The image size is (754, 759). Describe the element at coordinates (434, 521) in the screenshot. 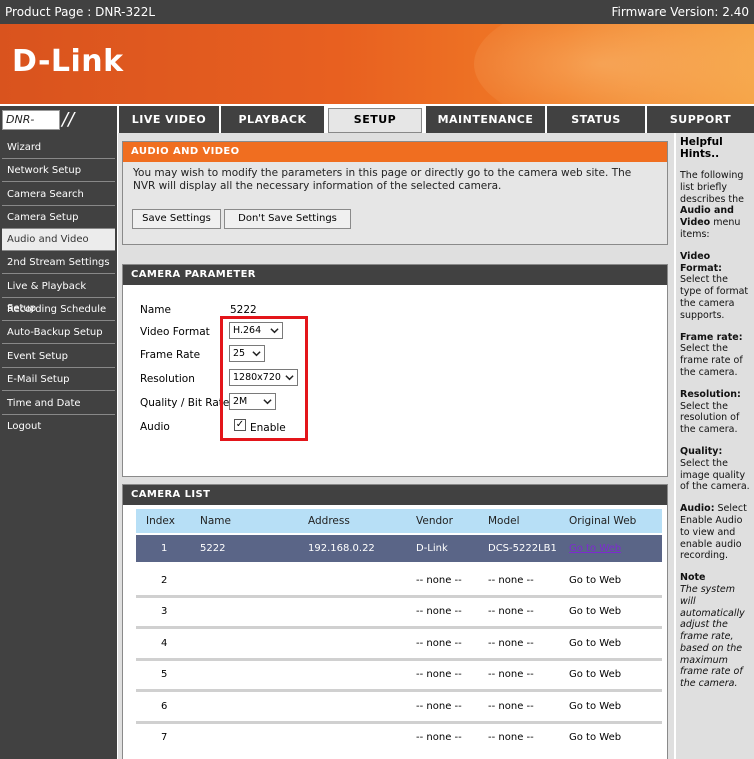

I see `column-header: Vendor` at that location.